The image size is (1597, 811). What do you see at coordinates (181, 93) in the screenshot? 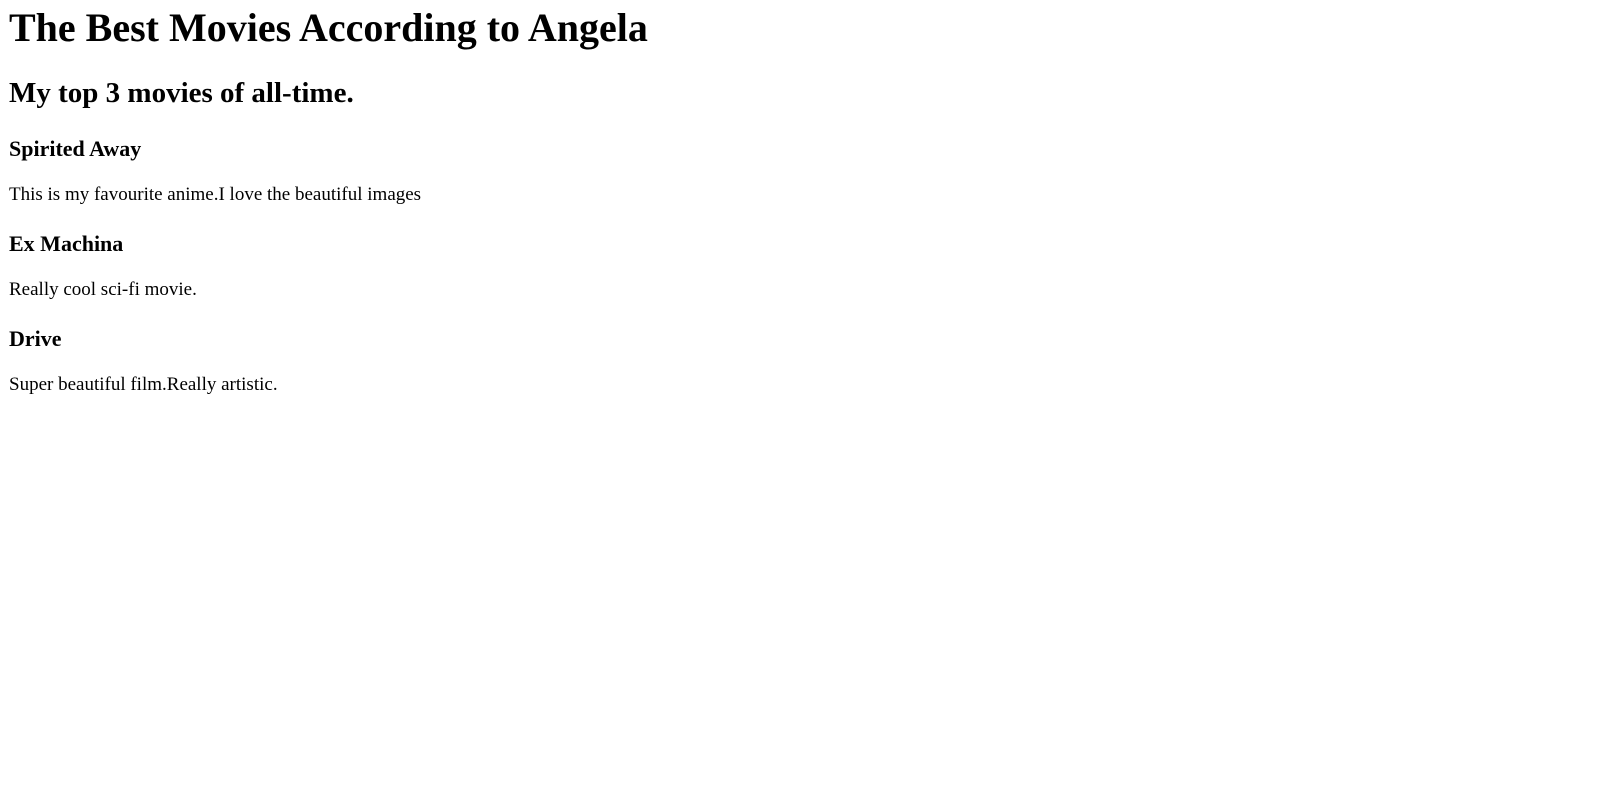
I see `page-subtitle: My top 3 movies of all-time.` at bounding box center [181, 93].